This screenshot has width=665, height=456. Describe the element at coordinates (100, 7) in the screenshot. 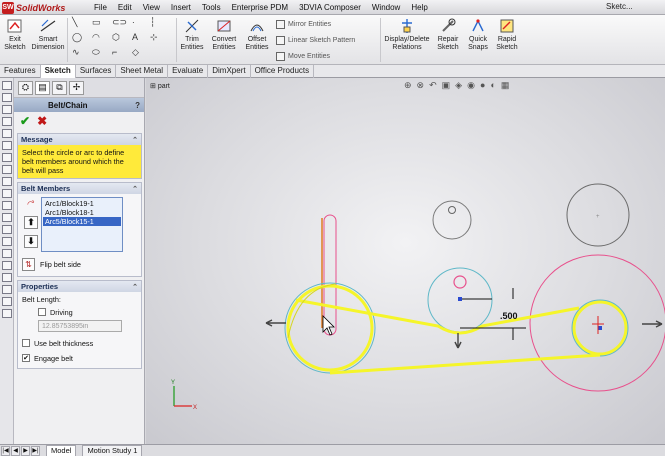

I see `menu-file: File` at that location.